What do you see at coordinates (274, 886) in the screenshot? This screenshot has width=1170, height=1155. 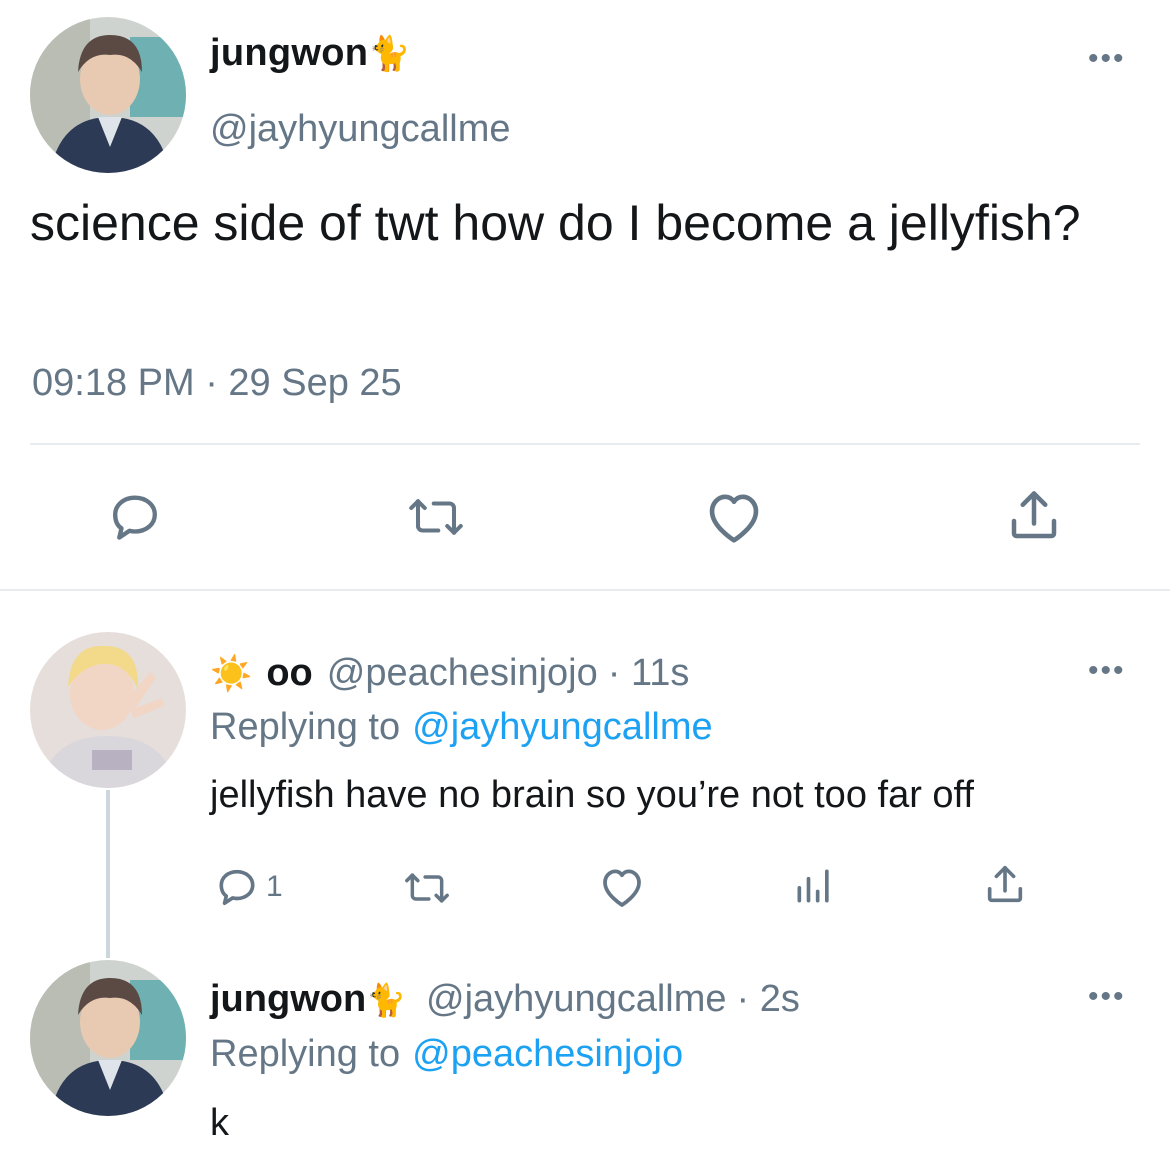 I see `reply-count: 1` at bounding box center [274, 886].